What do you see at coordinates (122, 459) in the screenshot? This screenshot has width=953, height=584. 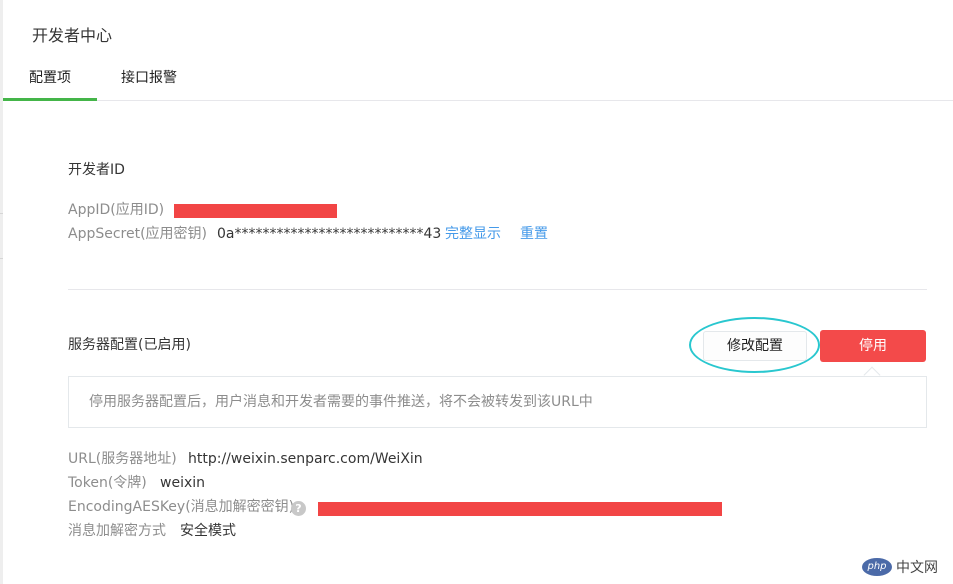 I see `url-label: URL(服务器地址)` at bounding box center [122, 459].